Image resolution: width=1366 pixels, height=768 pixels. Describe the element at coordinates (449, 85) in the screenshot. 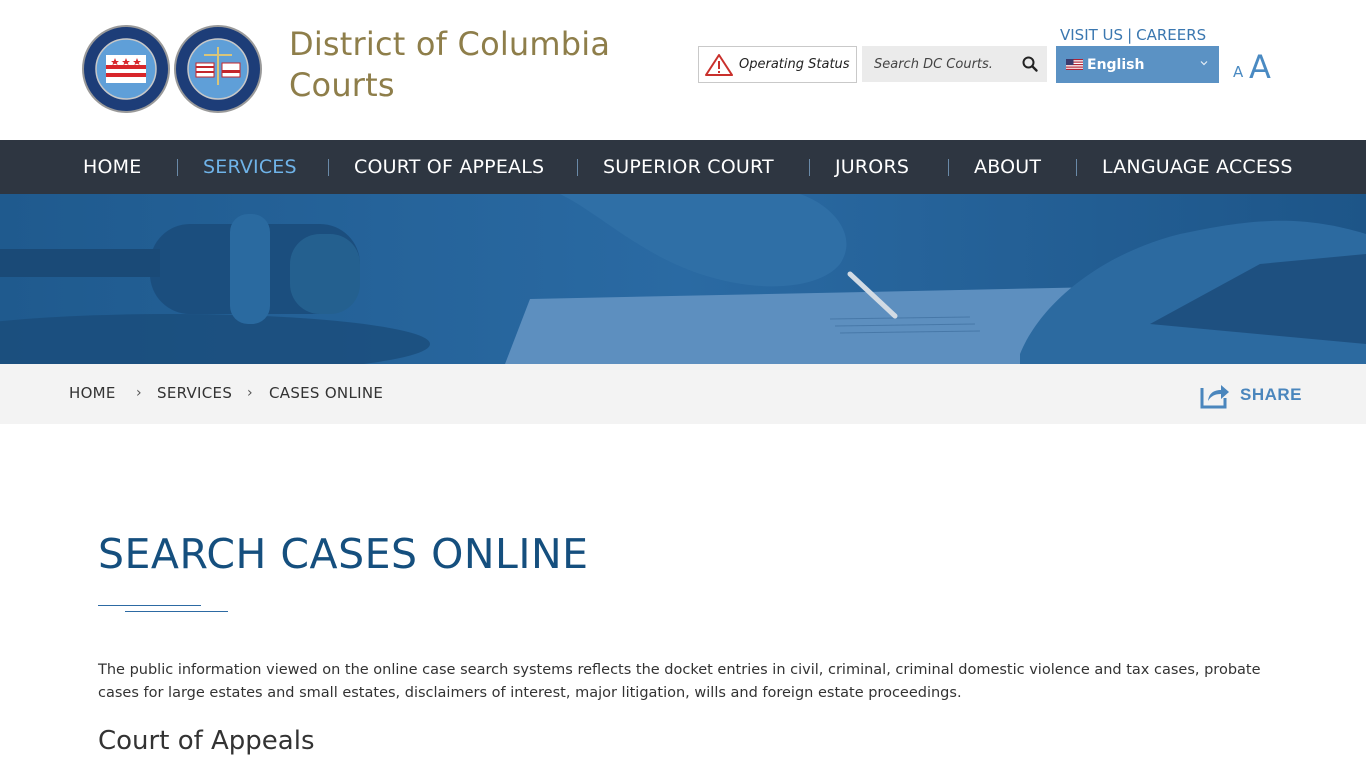

I see `site-title-line2: Courts` at that location.